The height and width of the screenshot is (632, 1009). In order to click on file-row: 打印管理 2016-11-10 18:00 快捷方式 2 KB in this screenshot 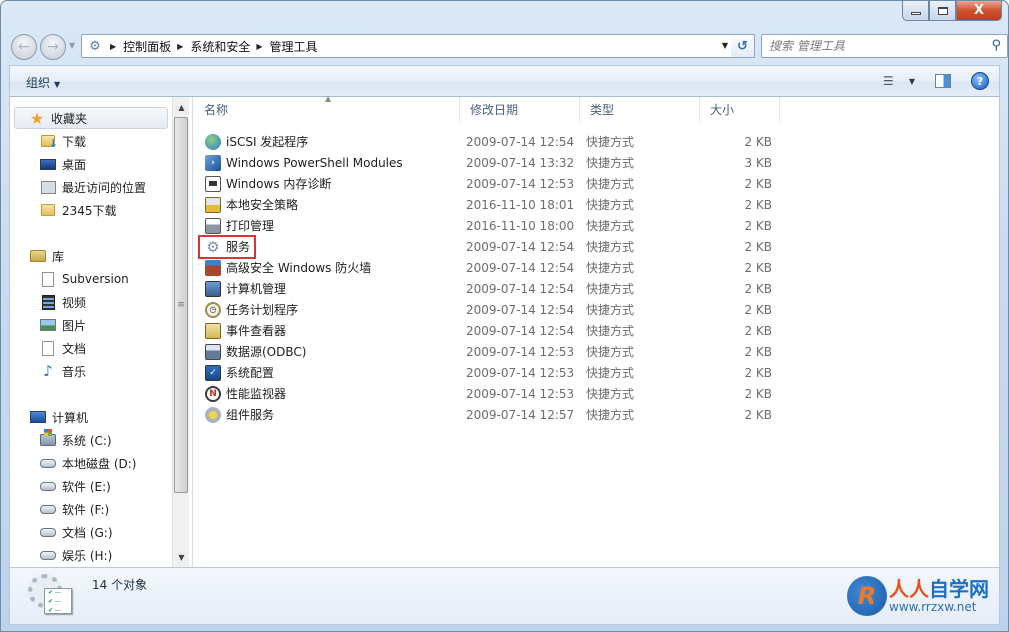, I will do `click(488, 225)`.